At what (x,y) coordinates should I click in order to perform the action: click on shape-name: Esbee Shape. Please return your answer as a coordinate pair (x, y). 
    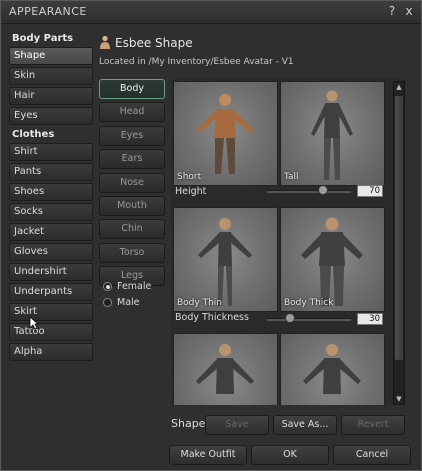
    Looking at the image, I should click on (154, 43).